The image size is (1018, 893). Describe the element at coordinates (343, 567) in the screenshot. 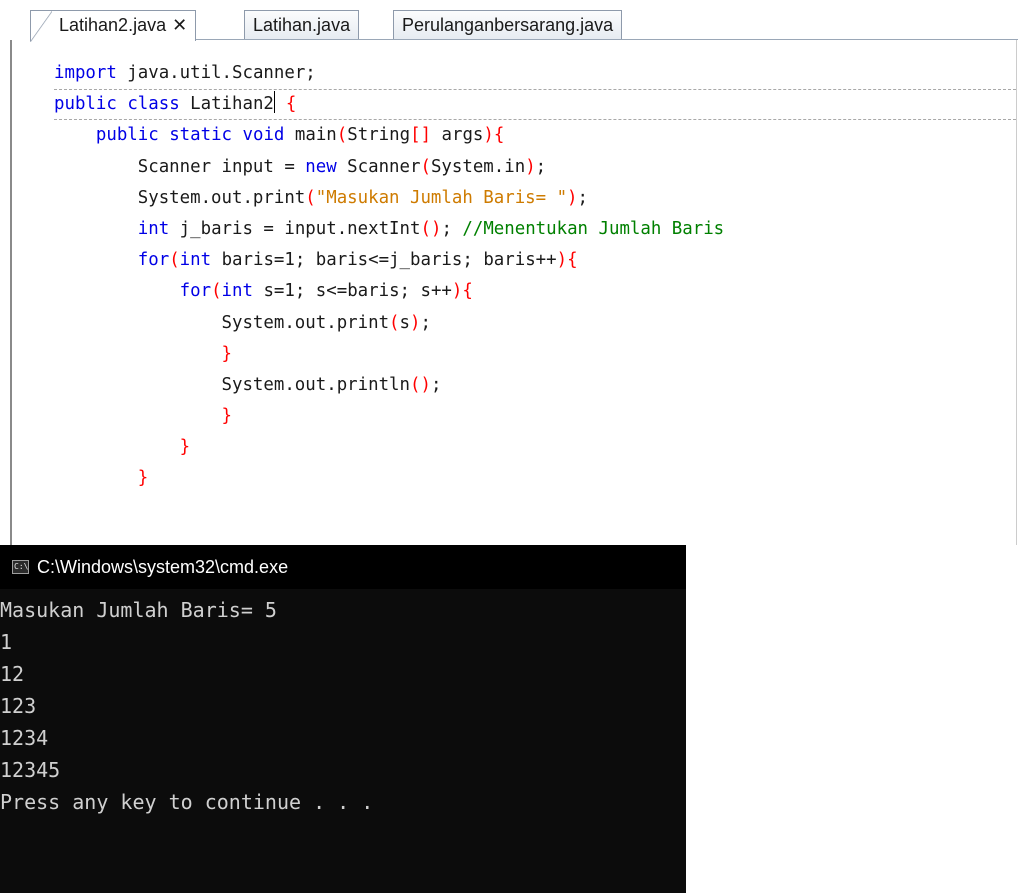

I see `console-titlebar: C:\ C:\Windows\system32\cmd.exe` at that location.